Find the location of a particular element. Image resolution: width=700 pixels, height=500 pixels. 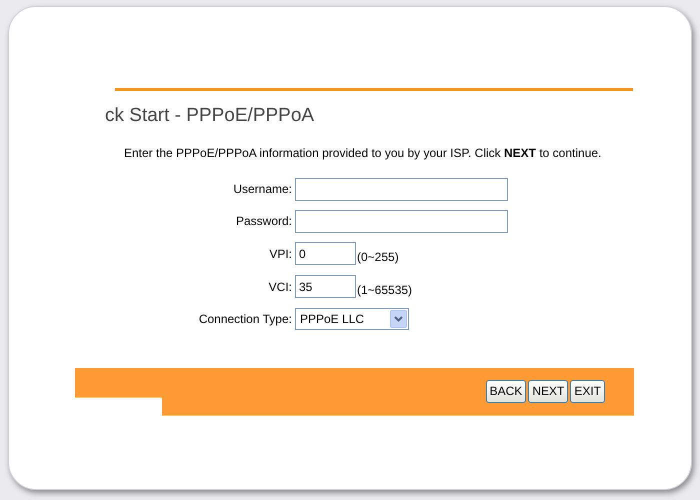

page-title: ck Start - PPPoE/PPPoA is located at coordinates (210, 116).